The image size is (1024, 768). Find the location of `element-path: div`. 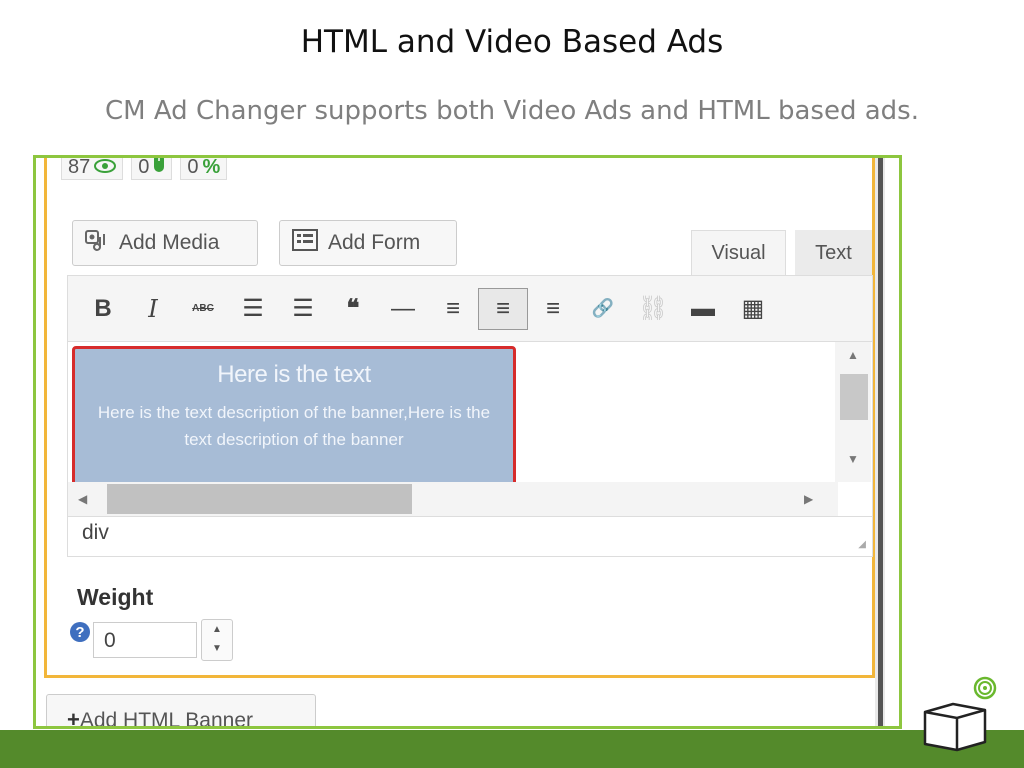

element-path: div is located at coordinates (95, 532).